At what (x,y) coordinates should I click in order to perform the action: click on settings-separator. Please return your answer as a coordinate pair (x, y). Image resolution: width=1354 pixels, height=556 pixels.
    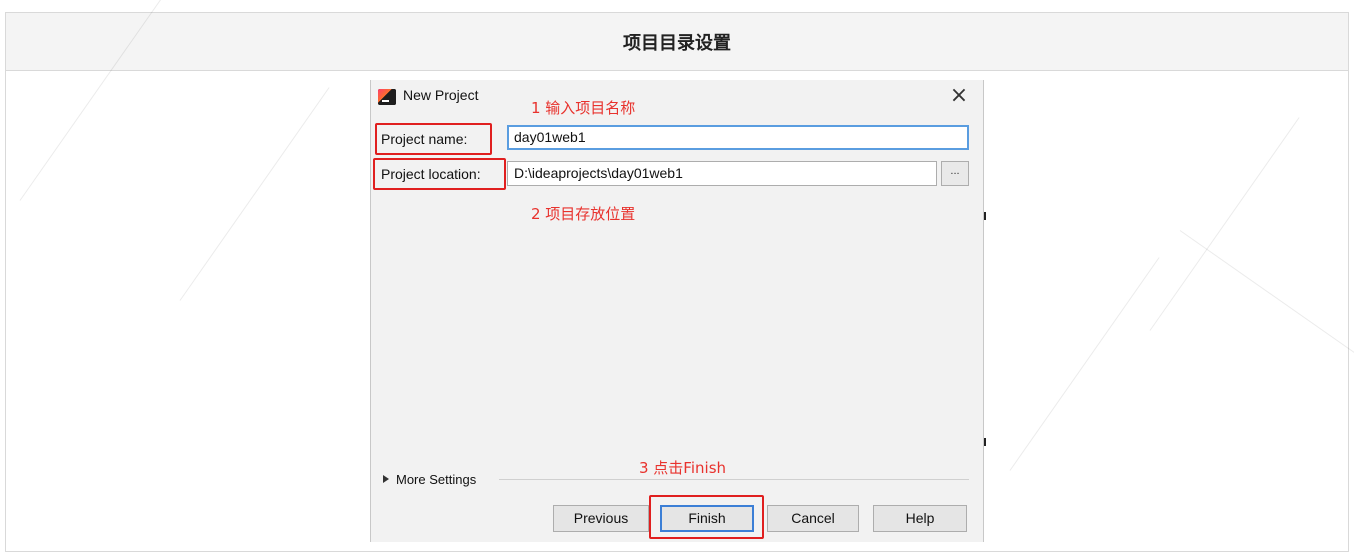
    Looking at the image, I should click on (734, 479).